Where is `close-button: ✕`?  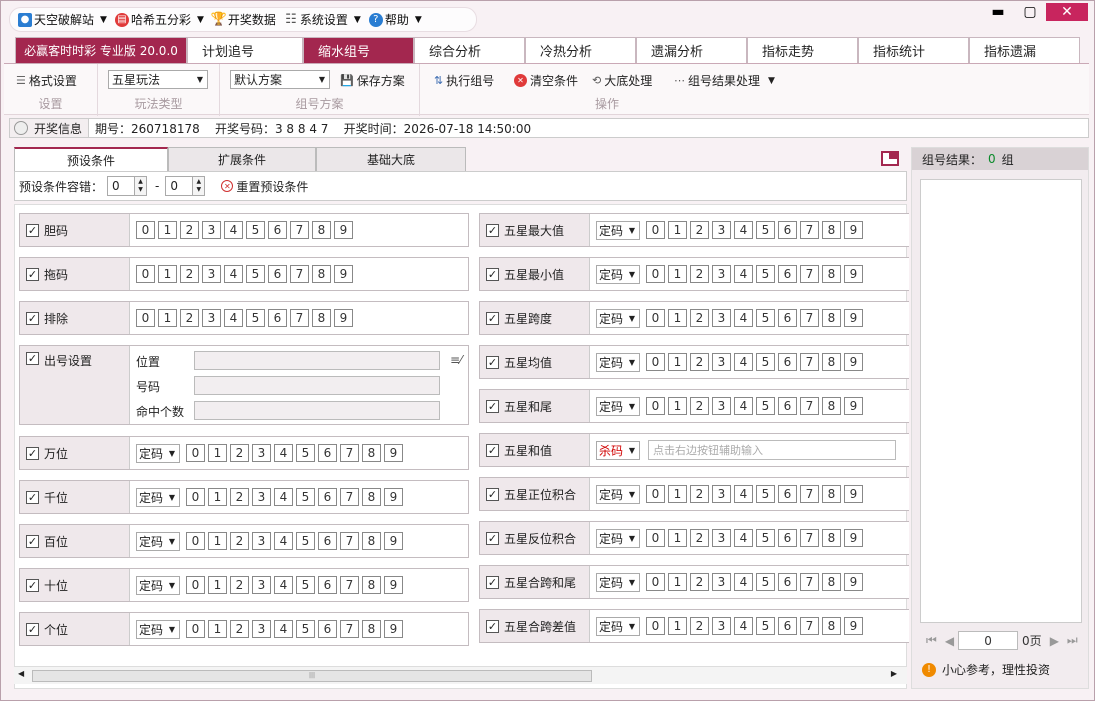
close-button: ✕ is located at coordinates (1067, 12).